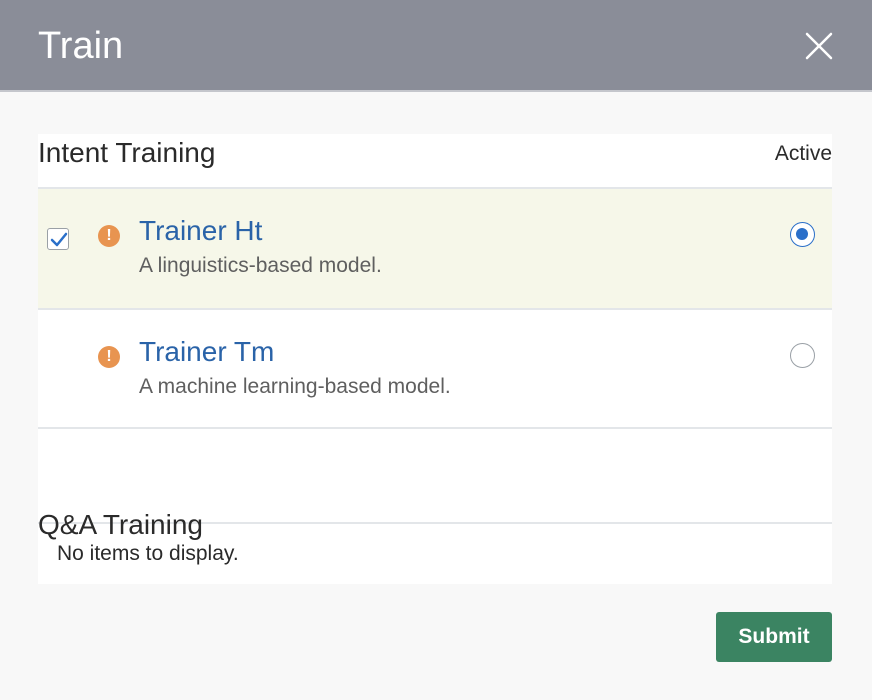 This screenshot has height=700, width=872. Describe the element at coordinates (435, 506) in the screenshot. I see `qa-training-header: Q&A Training` at that location.